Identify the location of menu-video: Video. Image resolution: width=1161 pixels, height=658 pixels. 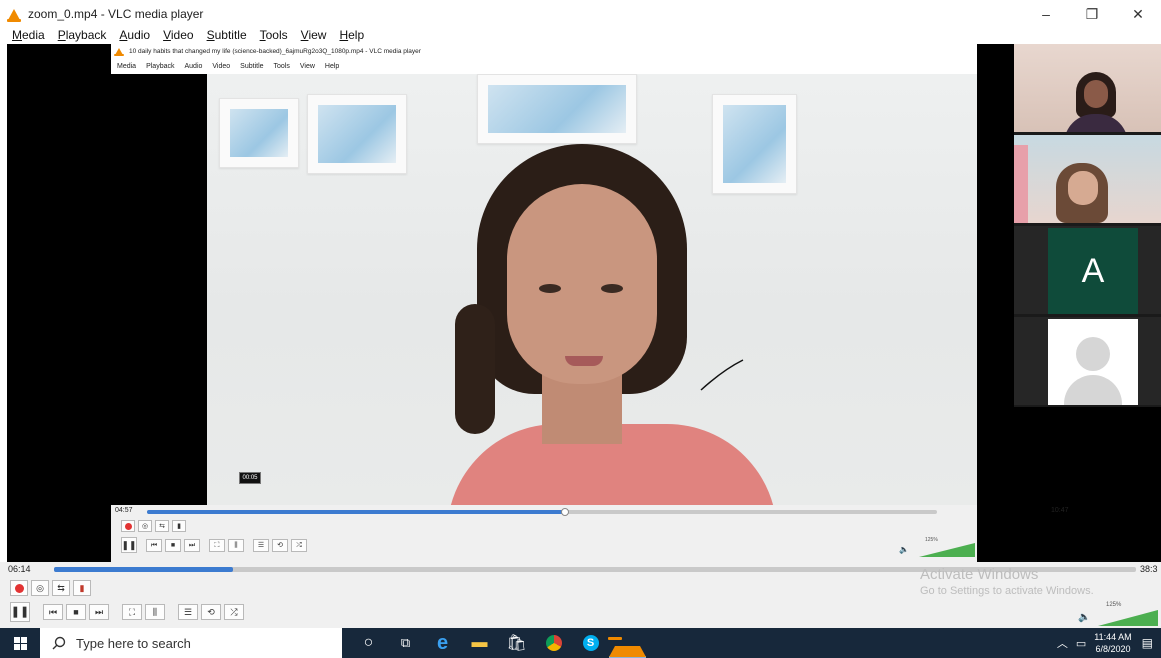
(178, 35).